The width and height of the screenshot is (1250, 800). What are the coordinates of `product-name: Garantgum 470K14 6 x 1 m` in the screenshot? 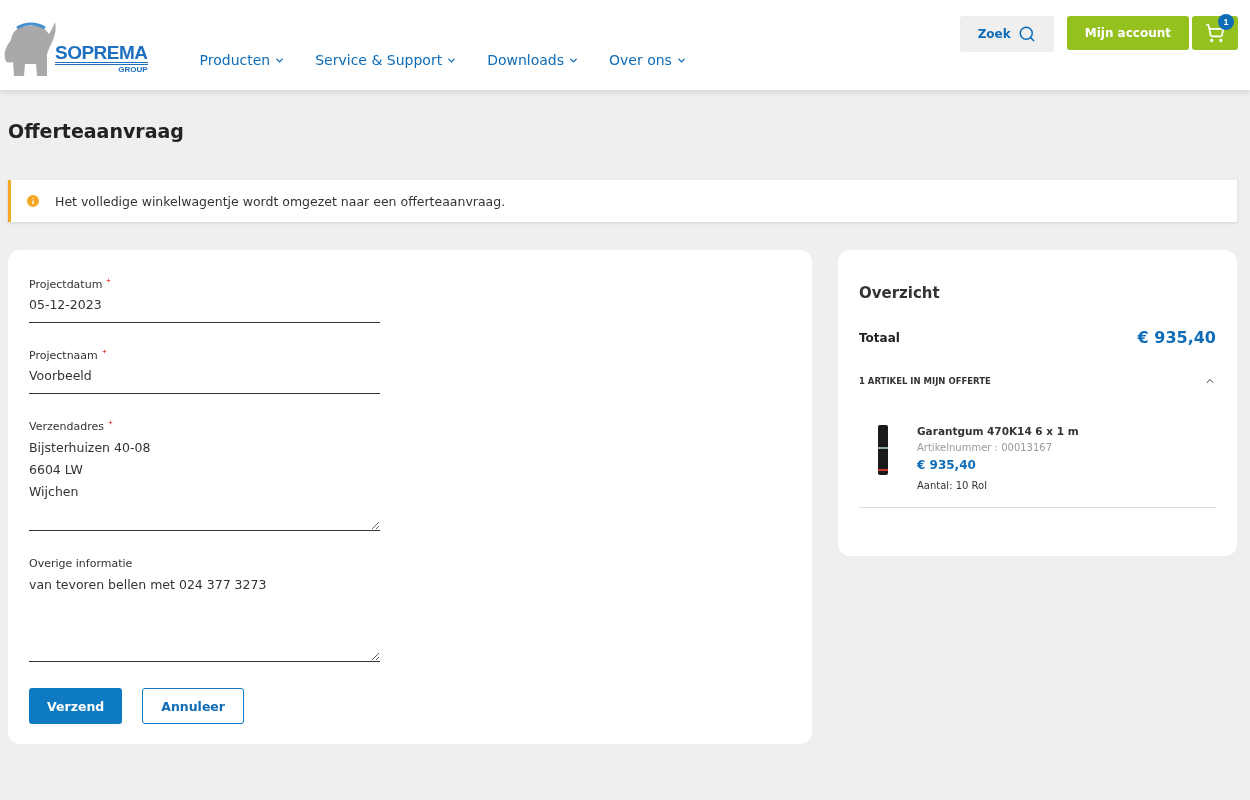 It's located at (998, 431).